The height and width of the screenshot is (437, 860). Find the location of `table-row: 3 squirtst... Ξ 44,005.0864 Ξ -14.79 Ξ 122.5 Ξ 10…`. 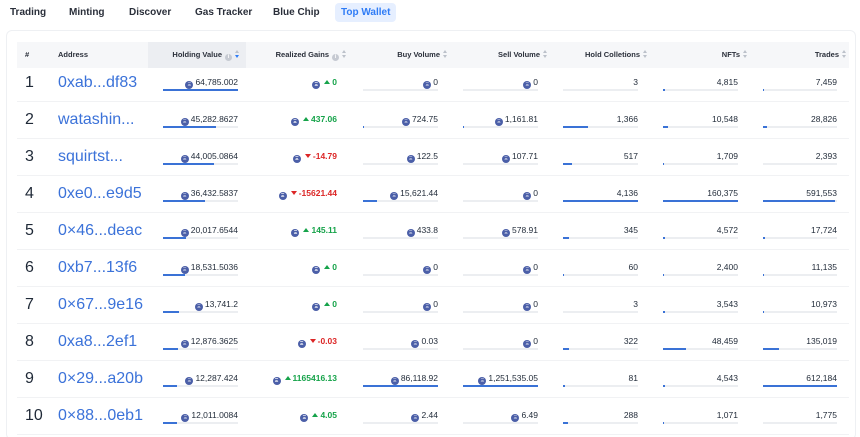

table-row: 3 squirtst... Ξ 44,005.0864 Ξ -14.79 Ξ 122.5 Ξ 10… is located at coordinates (433, 157).